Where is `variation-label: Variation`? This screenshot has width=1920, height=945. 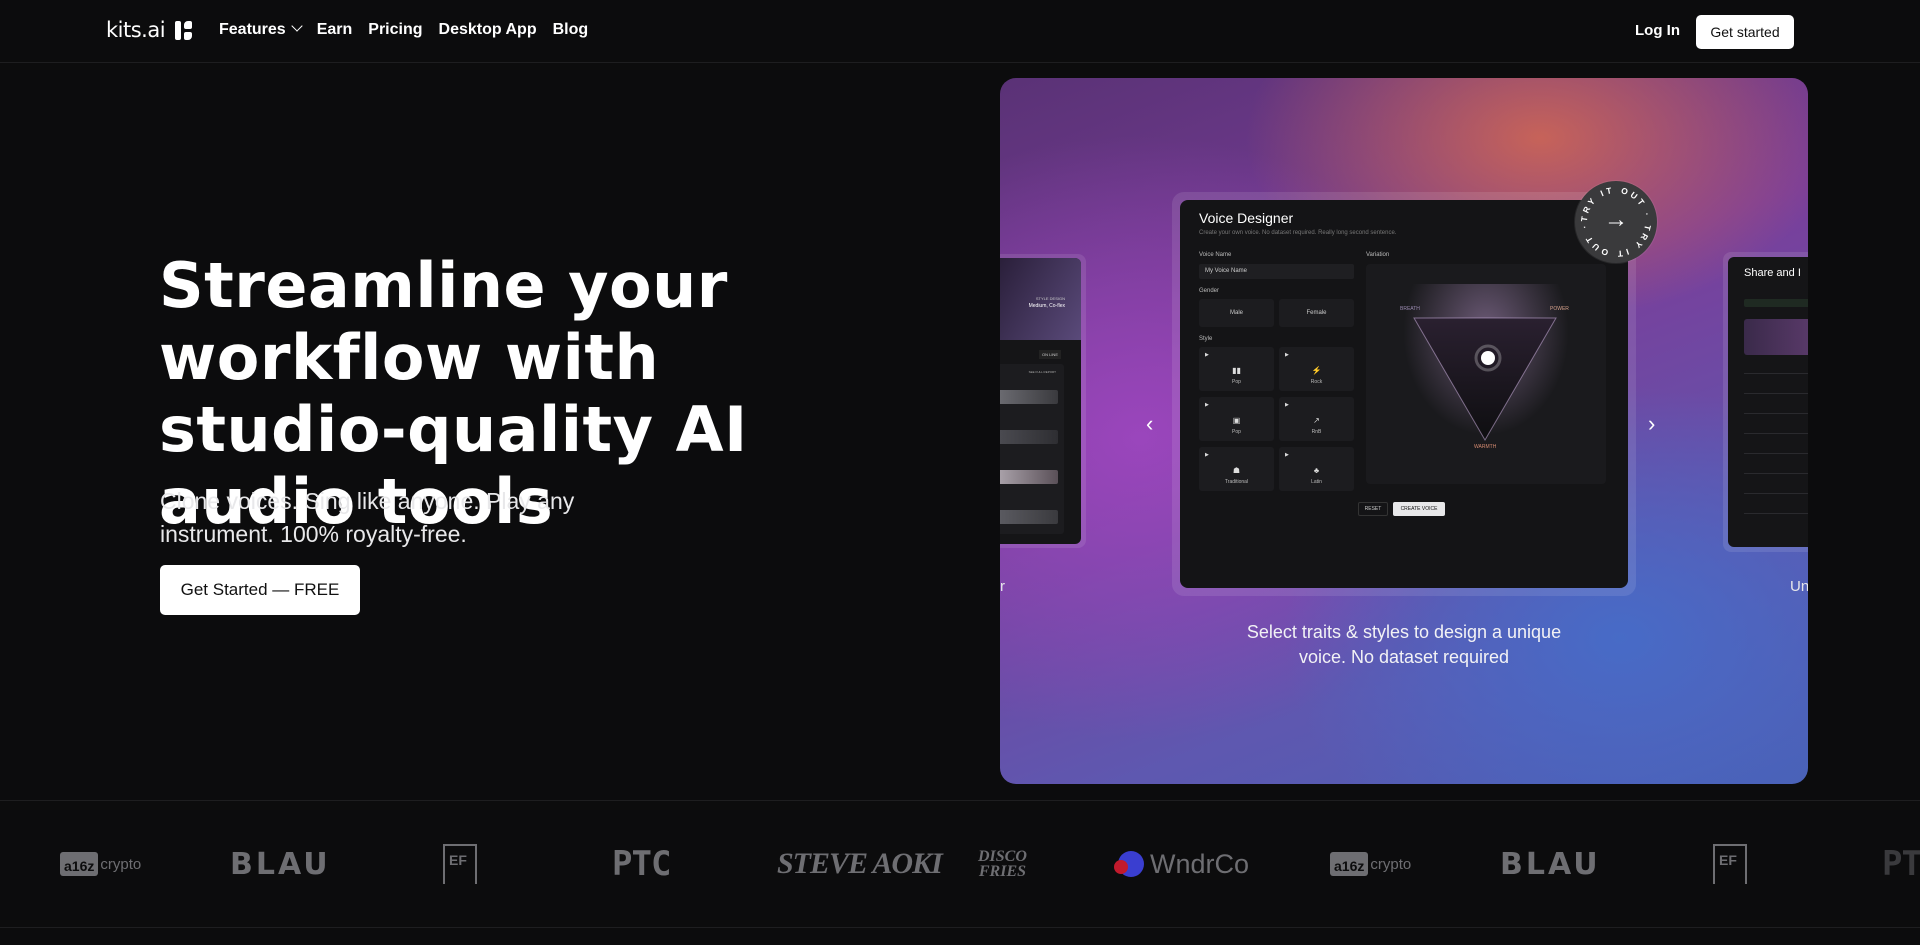
variation-label: Variation is located at coordinates (1378, 255).